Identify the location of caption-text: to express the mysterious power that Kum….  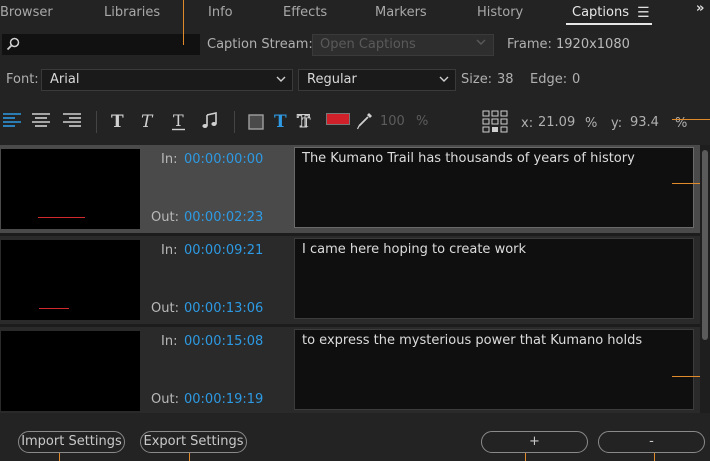
(472, 340).